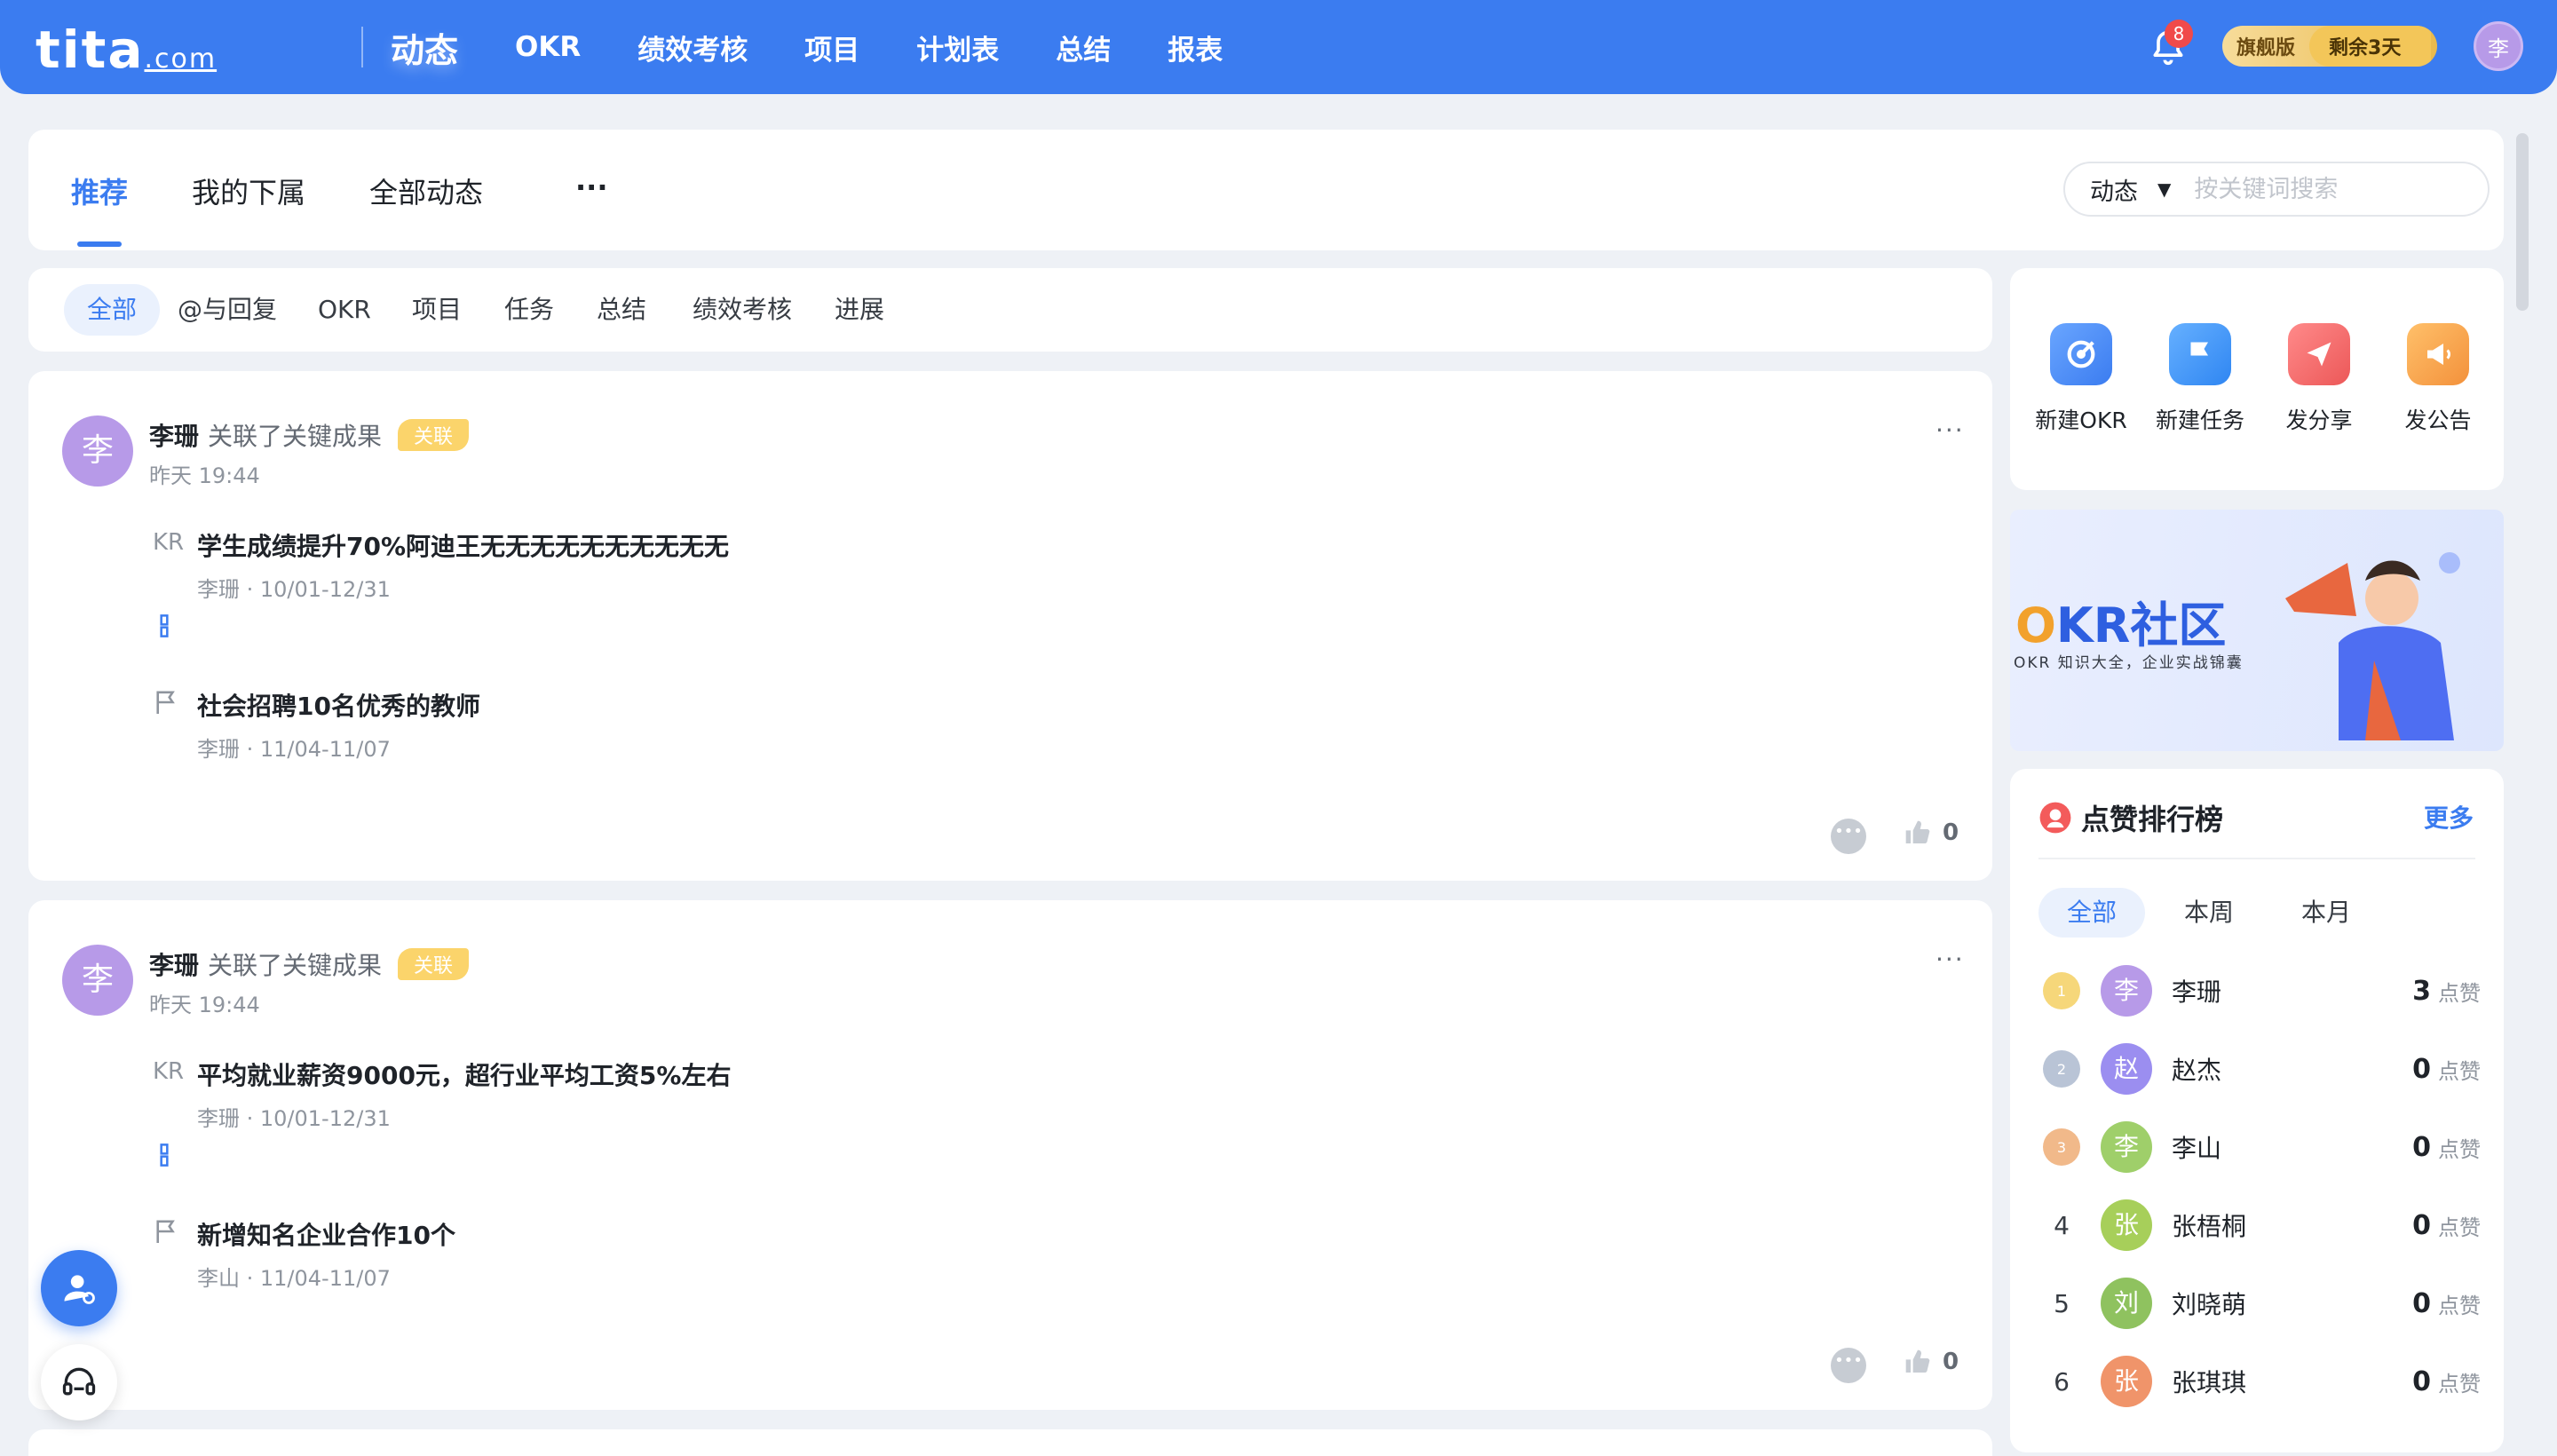 The height and width of the screenshot is (1456, 2557). I want to click on search-box: 动态 ▼, so click(2276, 189).